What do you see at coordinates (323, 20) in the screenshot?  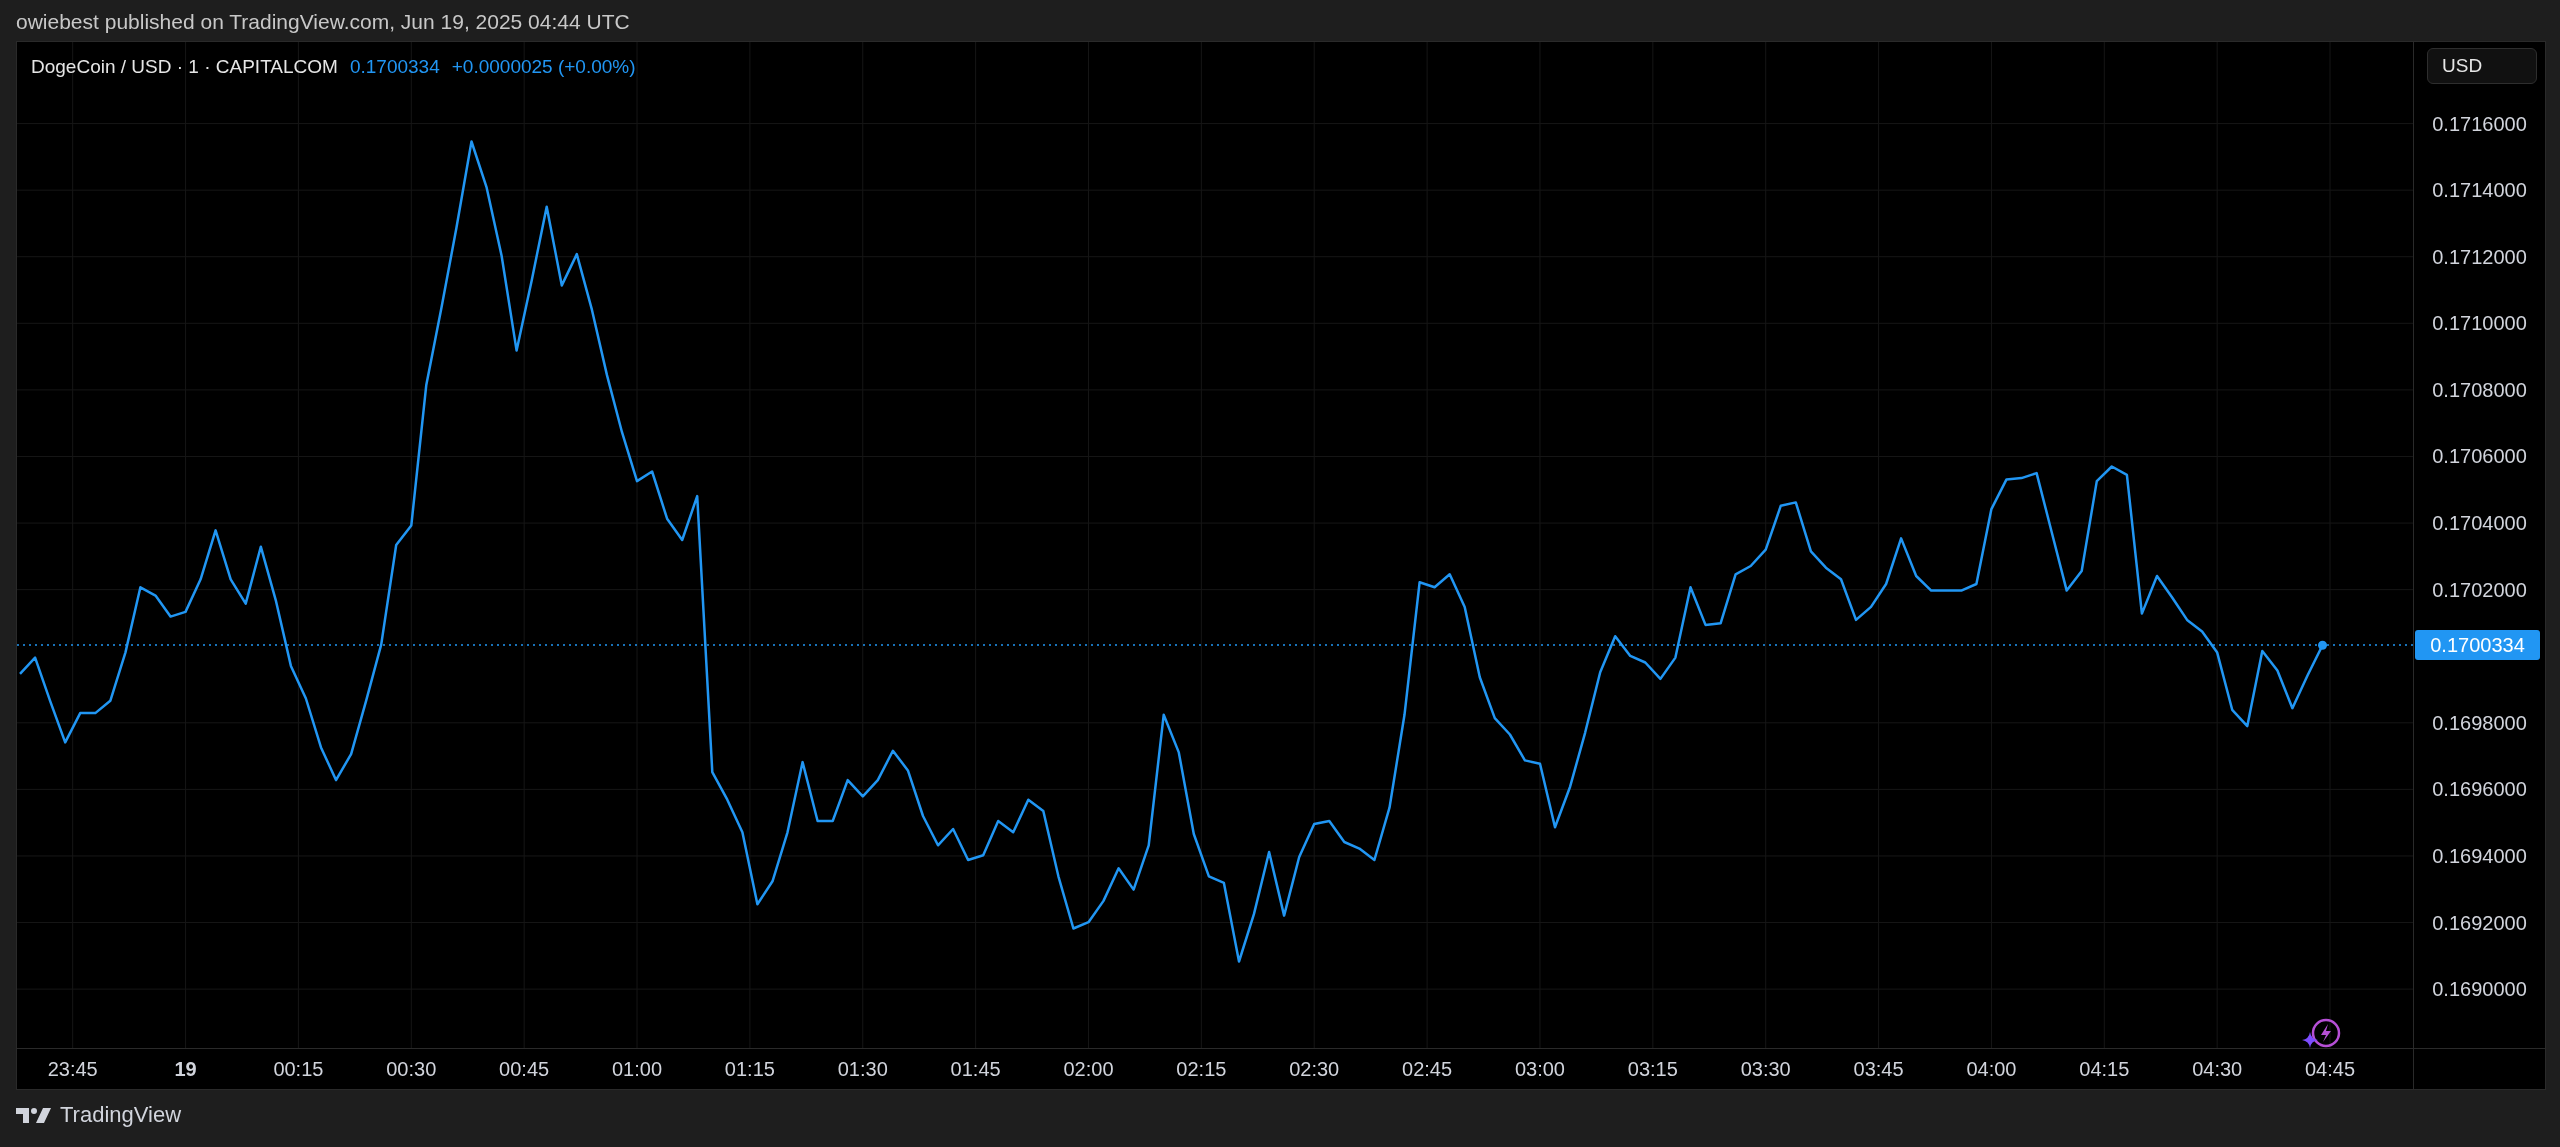 I see `attribution-text: owiebest published on TradingView.com, Jun 19, 2025 04:44 UTC` at bounding box center [323, 20].